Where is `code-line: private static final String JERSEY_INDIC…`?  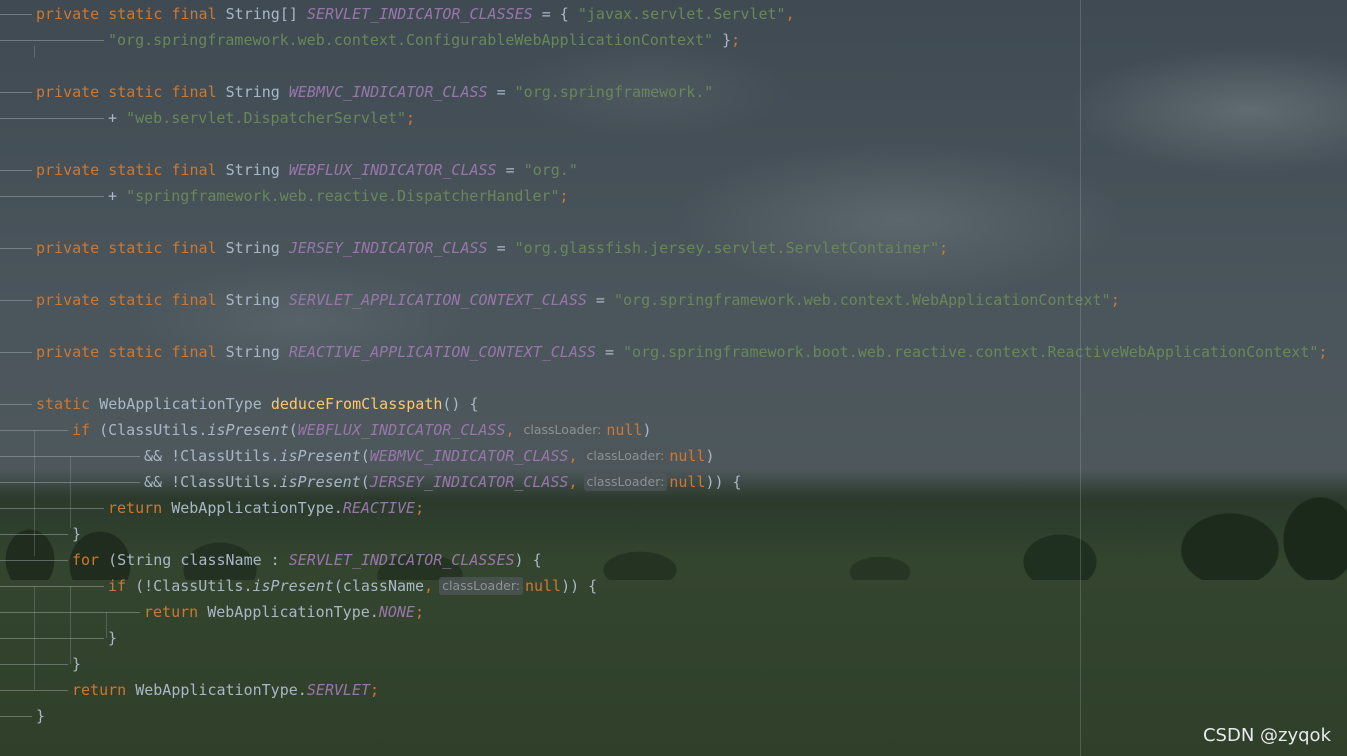
code-line: private static final String JERSEY_INDIC… is located at coordinates (673, 248).